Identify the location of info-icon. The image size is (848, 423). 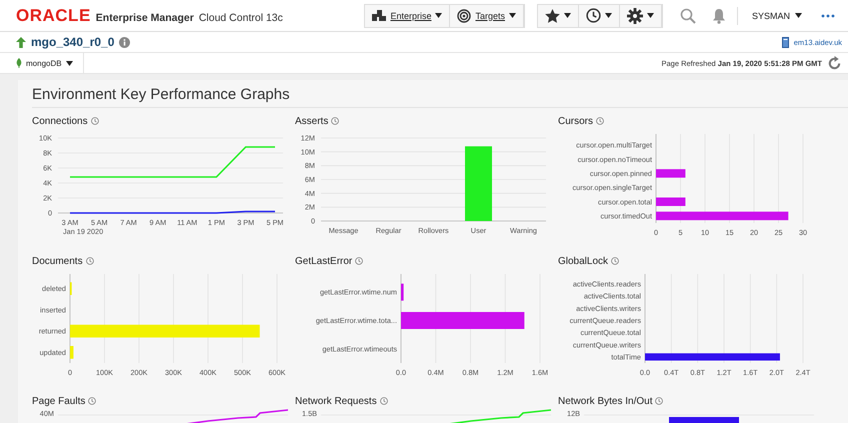
(124, 42).